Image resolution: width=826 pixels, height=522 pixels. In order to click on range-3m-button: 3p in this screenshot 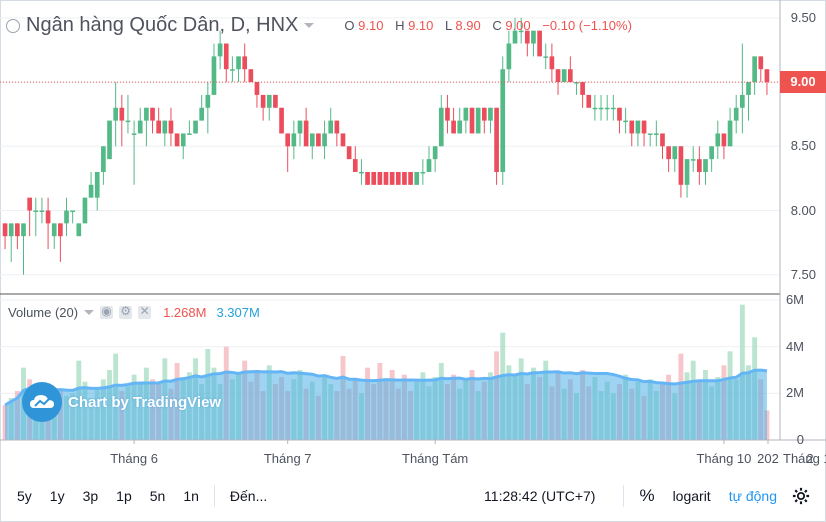, I will do `click(91, 496)`.